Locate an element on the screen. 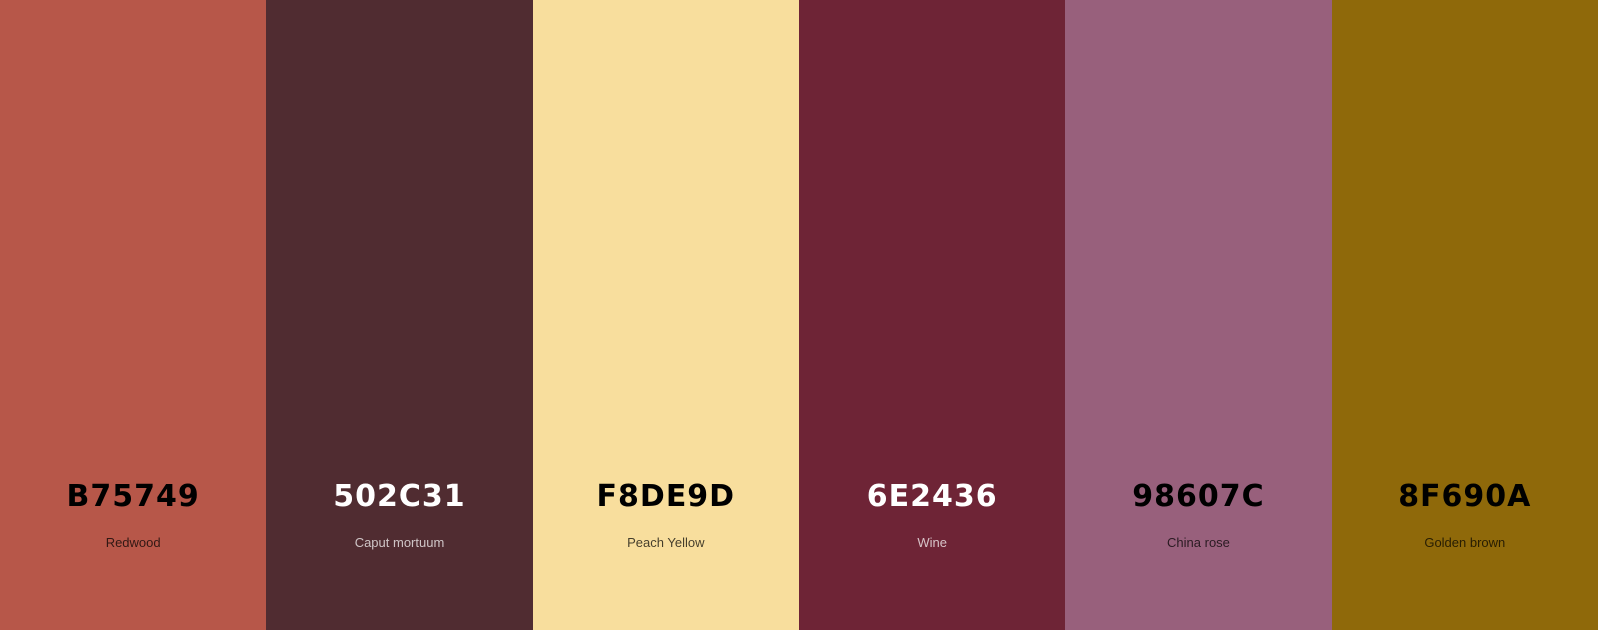 The height and width of the screenshot is (630, 1598). swatch-hex-code: 98607C is located at coordinates (1198, 497).